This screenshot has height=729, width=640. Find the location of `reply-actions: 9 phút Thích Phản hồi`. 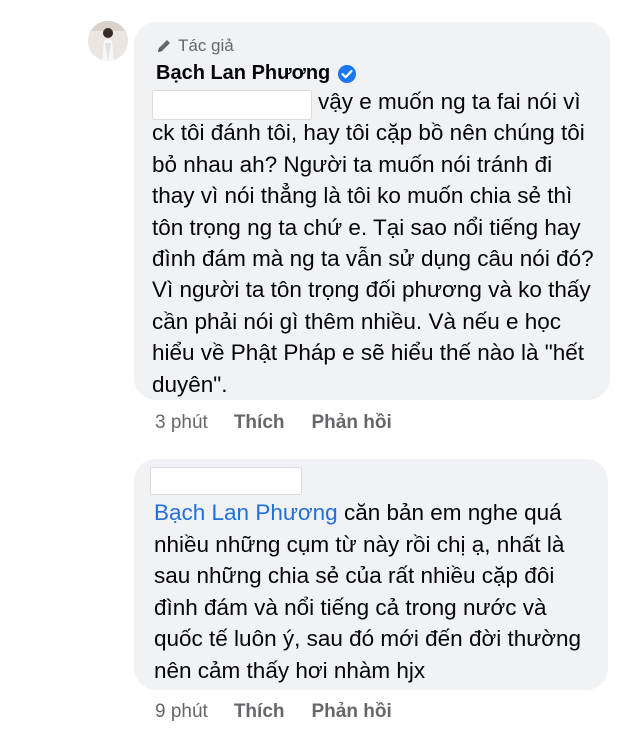

reply-actions: 9 phút Thích Phản hồi is located at coordinates (287, 712).